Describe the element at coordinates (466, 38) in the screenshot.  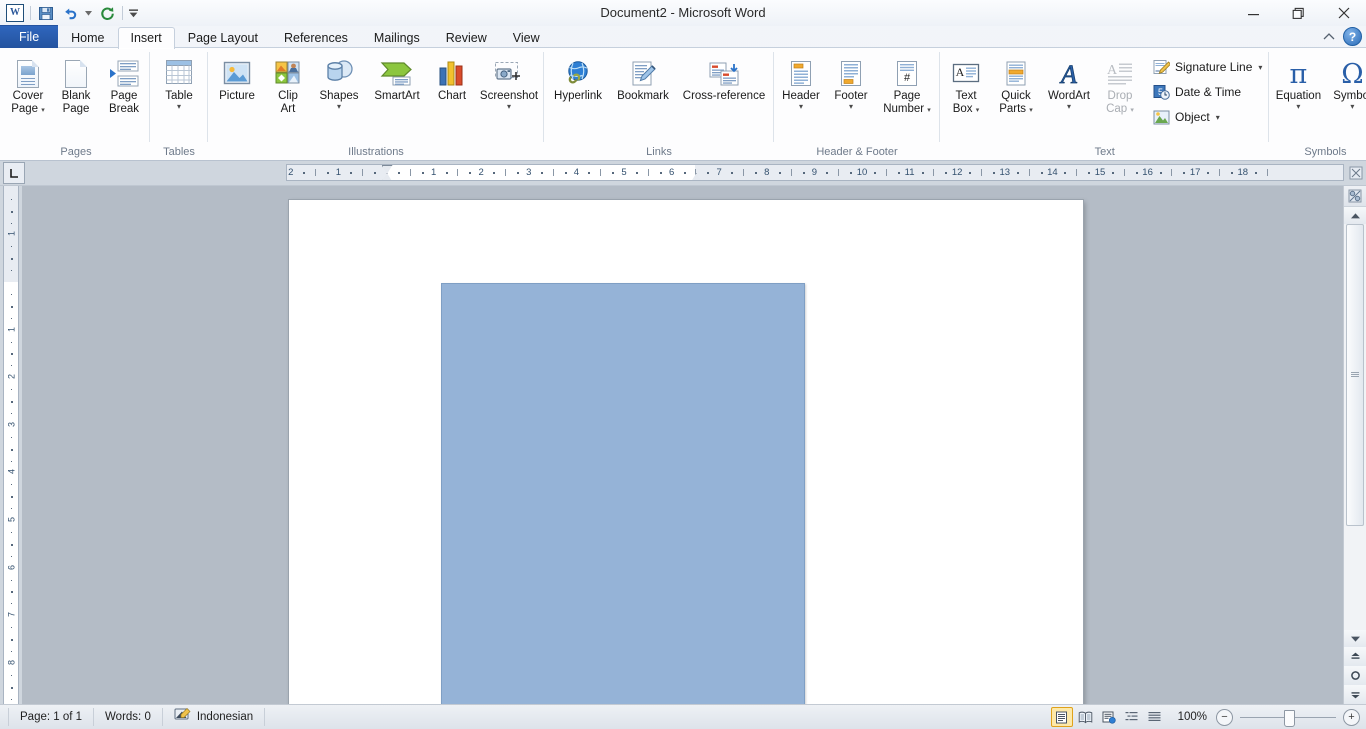
I see `tab-review: Review` at that location.